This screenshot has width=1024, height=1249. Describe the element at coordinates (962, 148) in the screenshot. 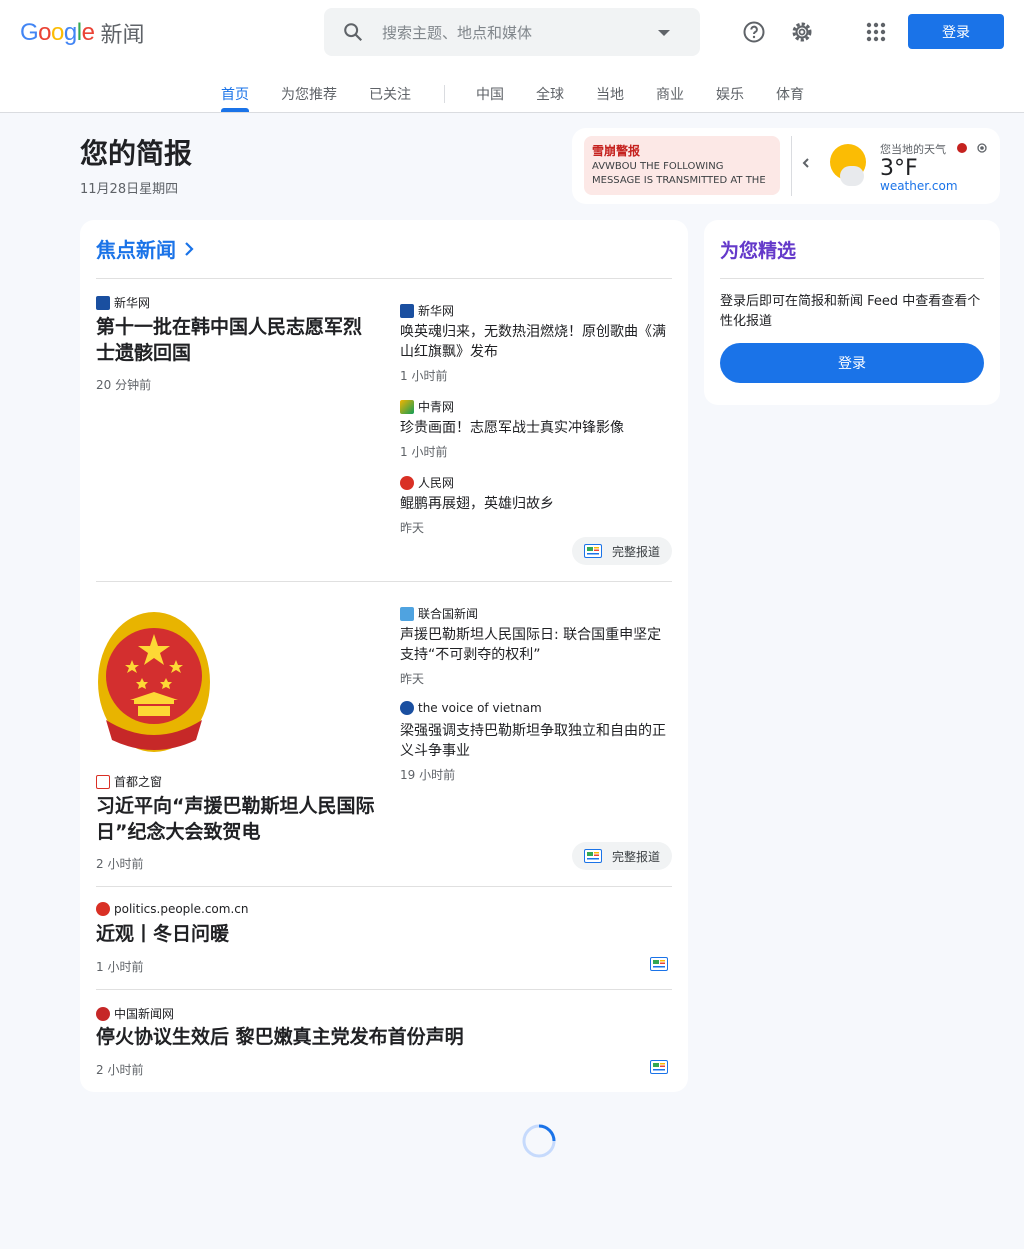

I see `alert-warning-icon` at that location.